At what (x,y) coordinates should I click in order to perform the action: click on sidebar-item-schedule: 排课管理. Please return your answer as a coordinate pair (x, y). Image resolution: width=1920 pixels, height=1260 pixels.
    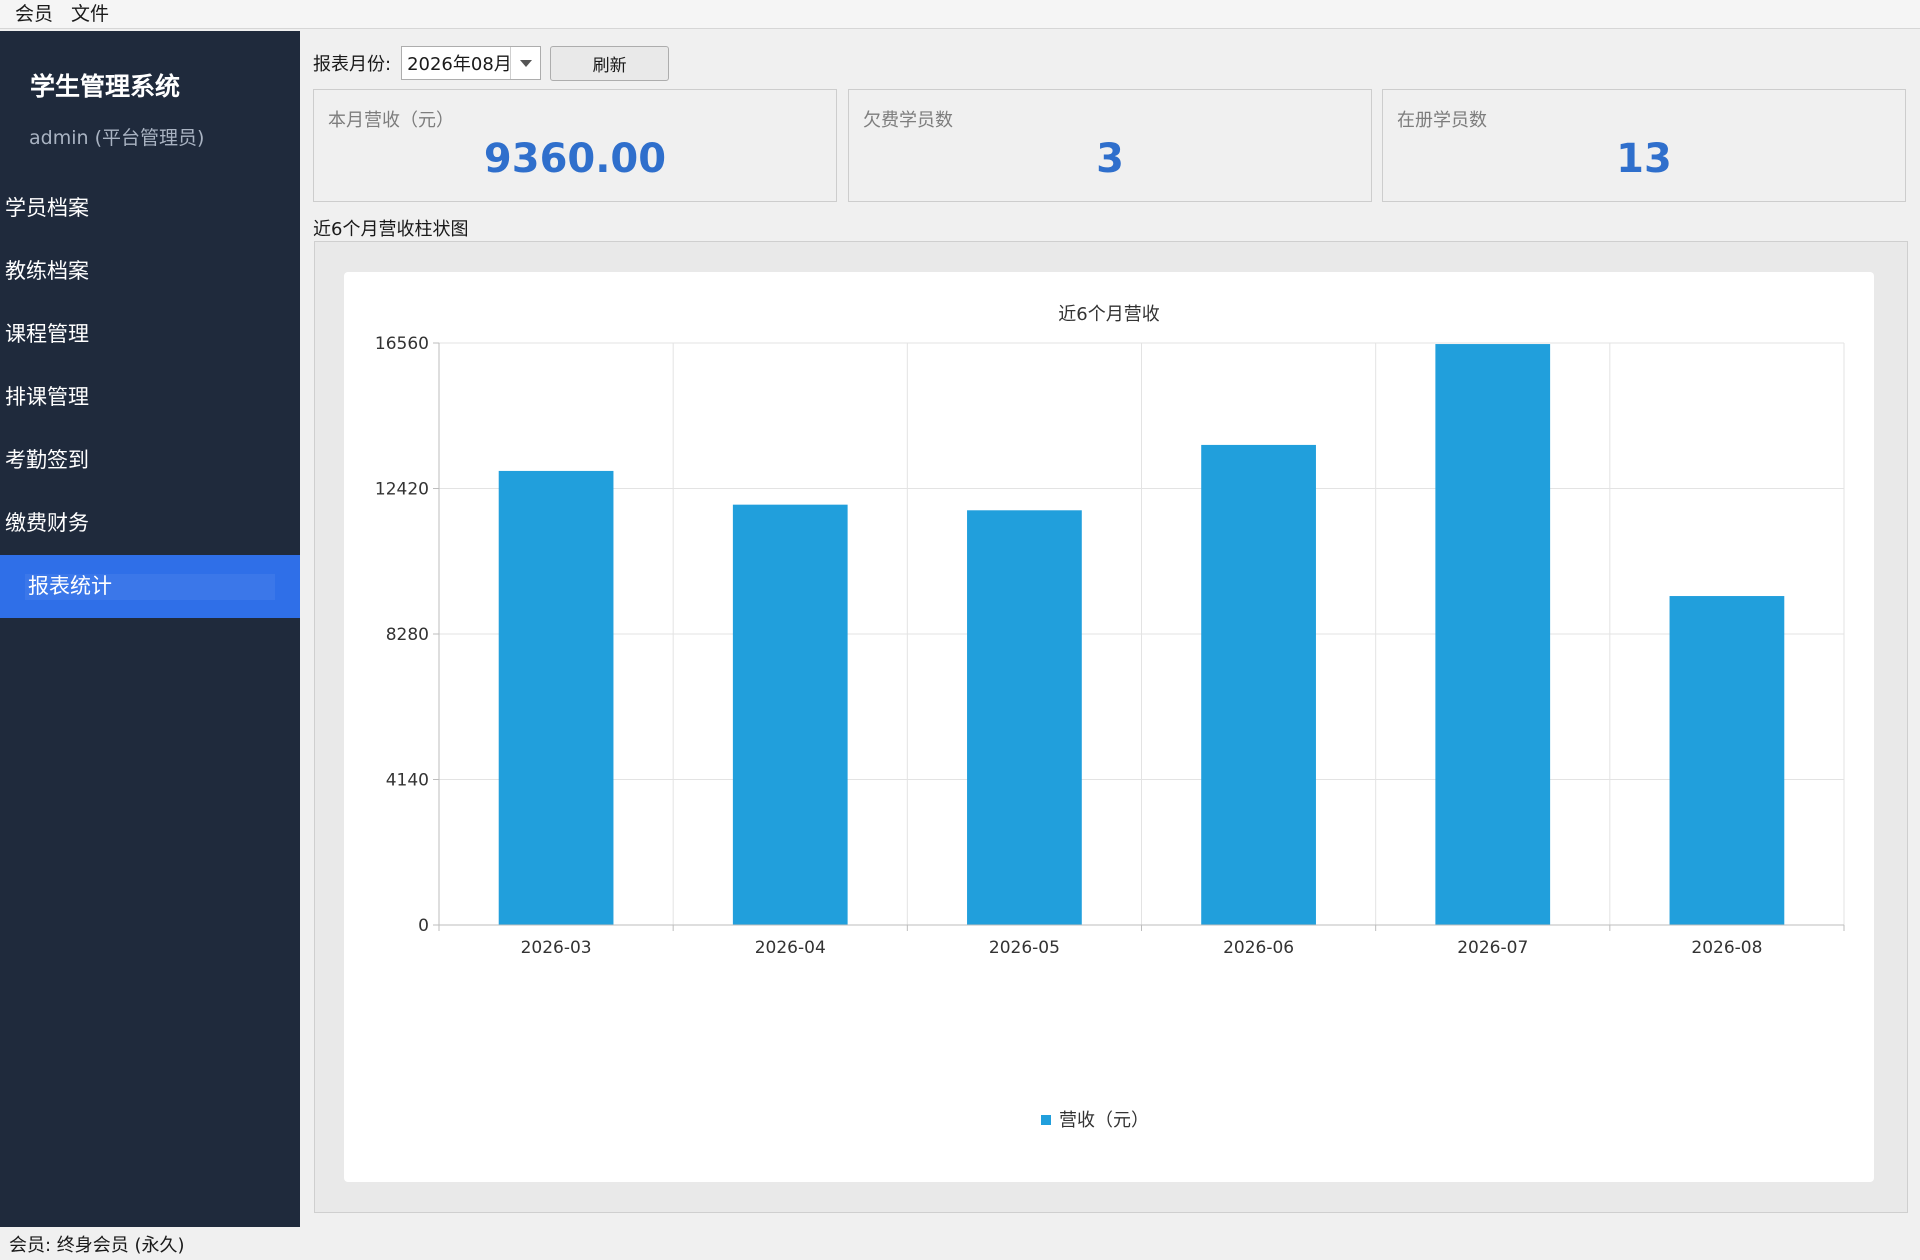
    Looking at the image, I should click on (150, 397).